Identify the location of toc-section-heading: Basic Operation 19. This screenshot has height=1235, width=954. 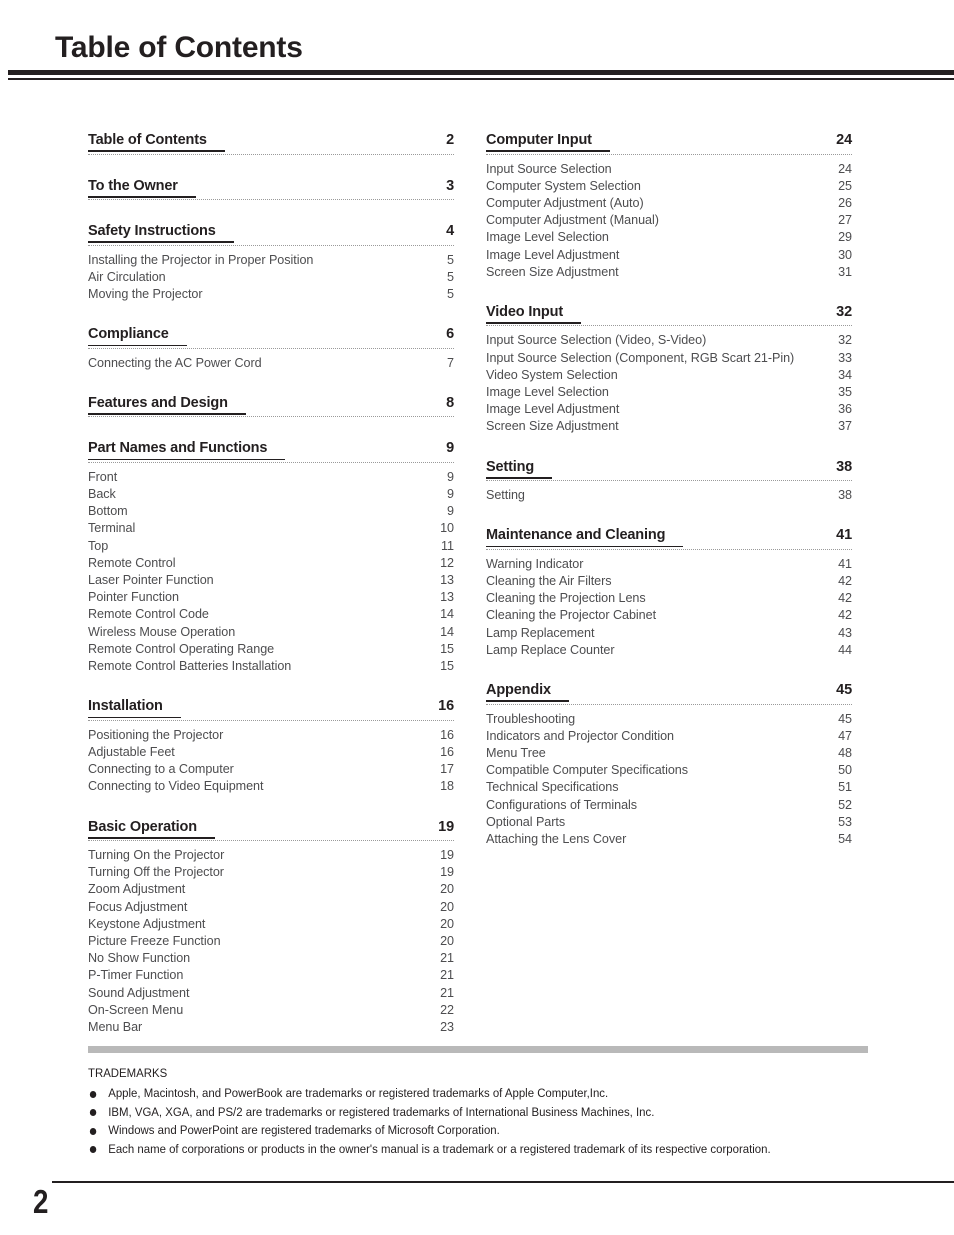
(271, 828).